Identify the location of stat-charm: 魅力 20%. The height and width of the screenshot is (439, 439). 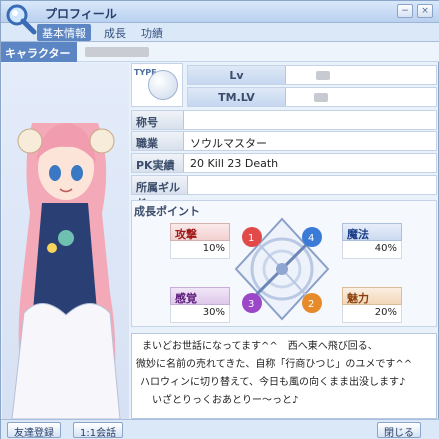
(372, 306).